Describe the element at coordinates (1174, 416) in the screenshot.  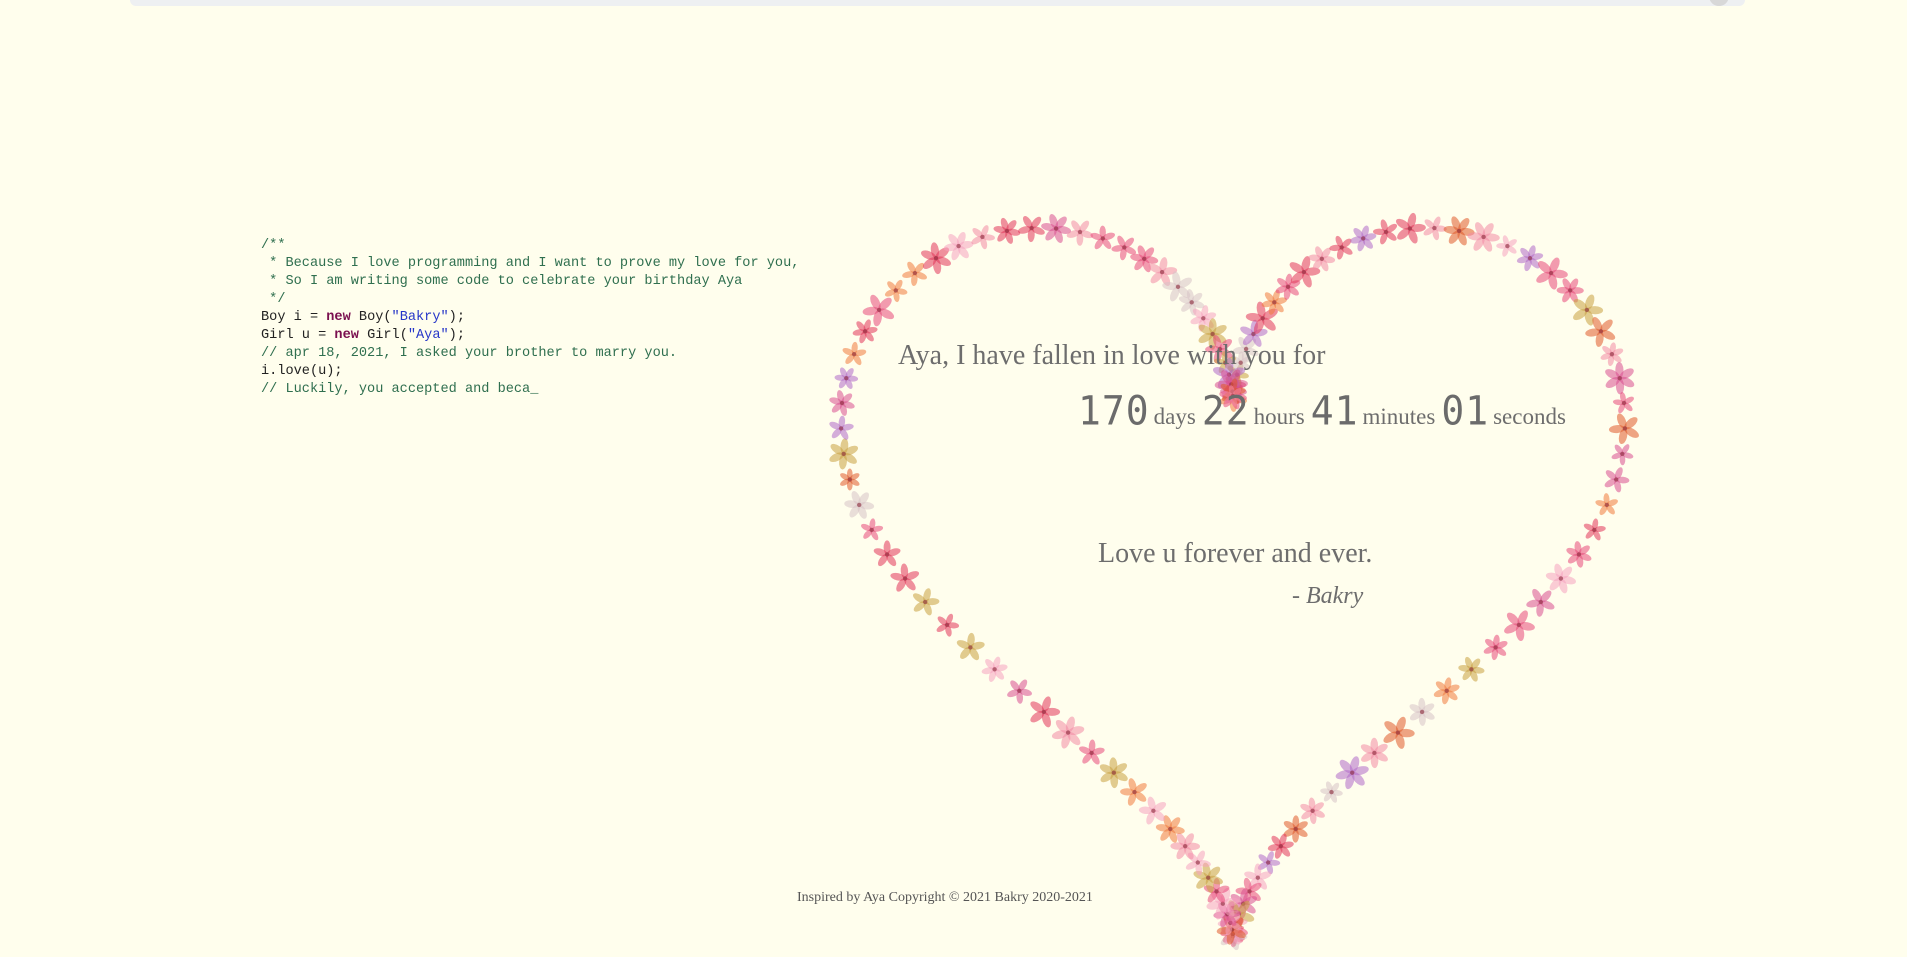
I see `timer-days-label: days` at that location.